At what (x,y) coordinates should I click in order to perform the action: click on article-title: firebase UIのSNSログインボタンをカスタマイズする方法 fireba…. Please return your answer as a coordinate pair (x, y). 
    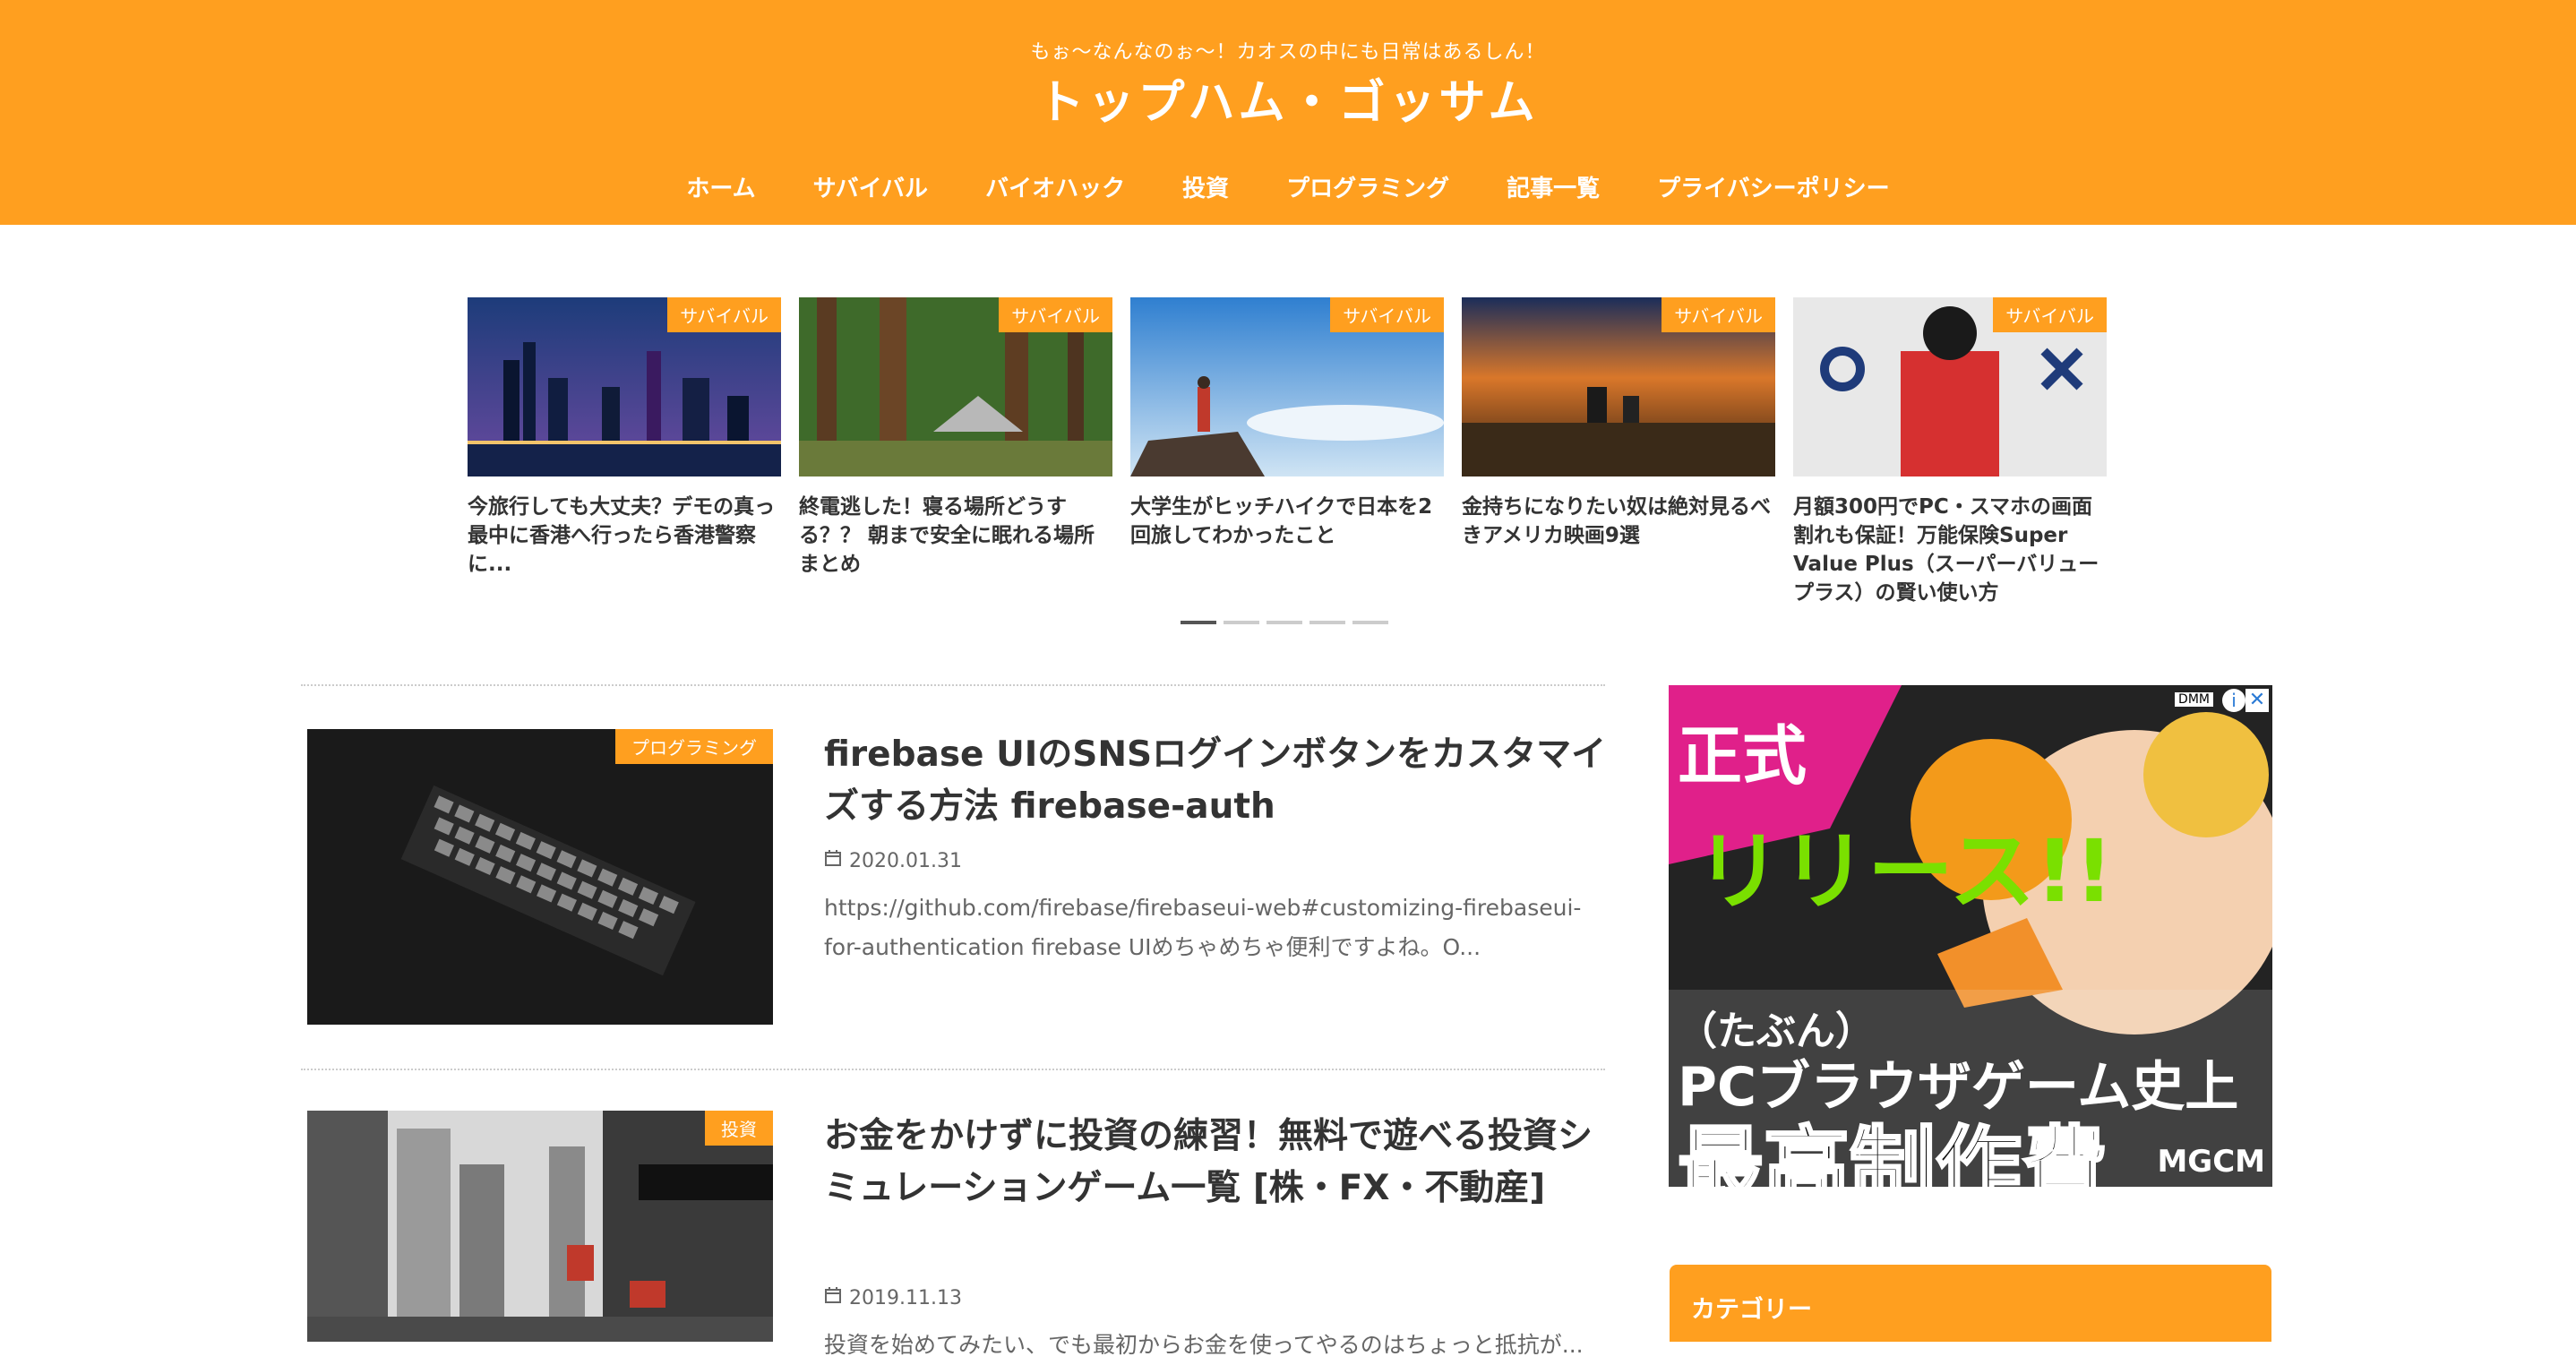
    Looking at the image, I should click on (1218, 781).